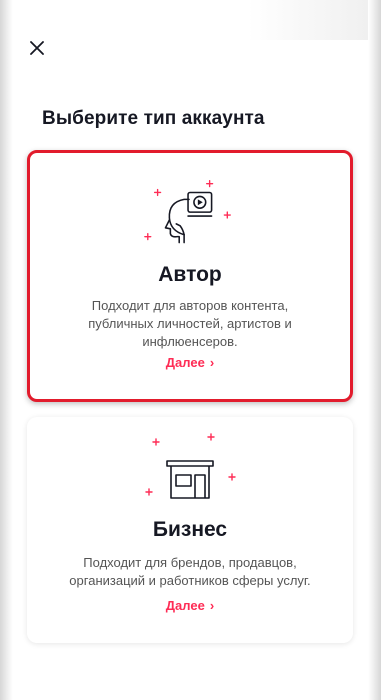 This screenshot has width=381, height=700. What do you see at coordinates (190, 20) in the screenshot?
I see `status-area` at bounding box center [190, 20].